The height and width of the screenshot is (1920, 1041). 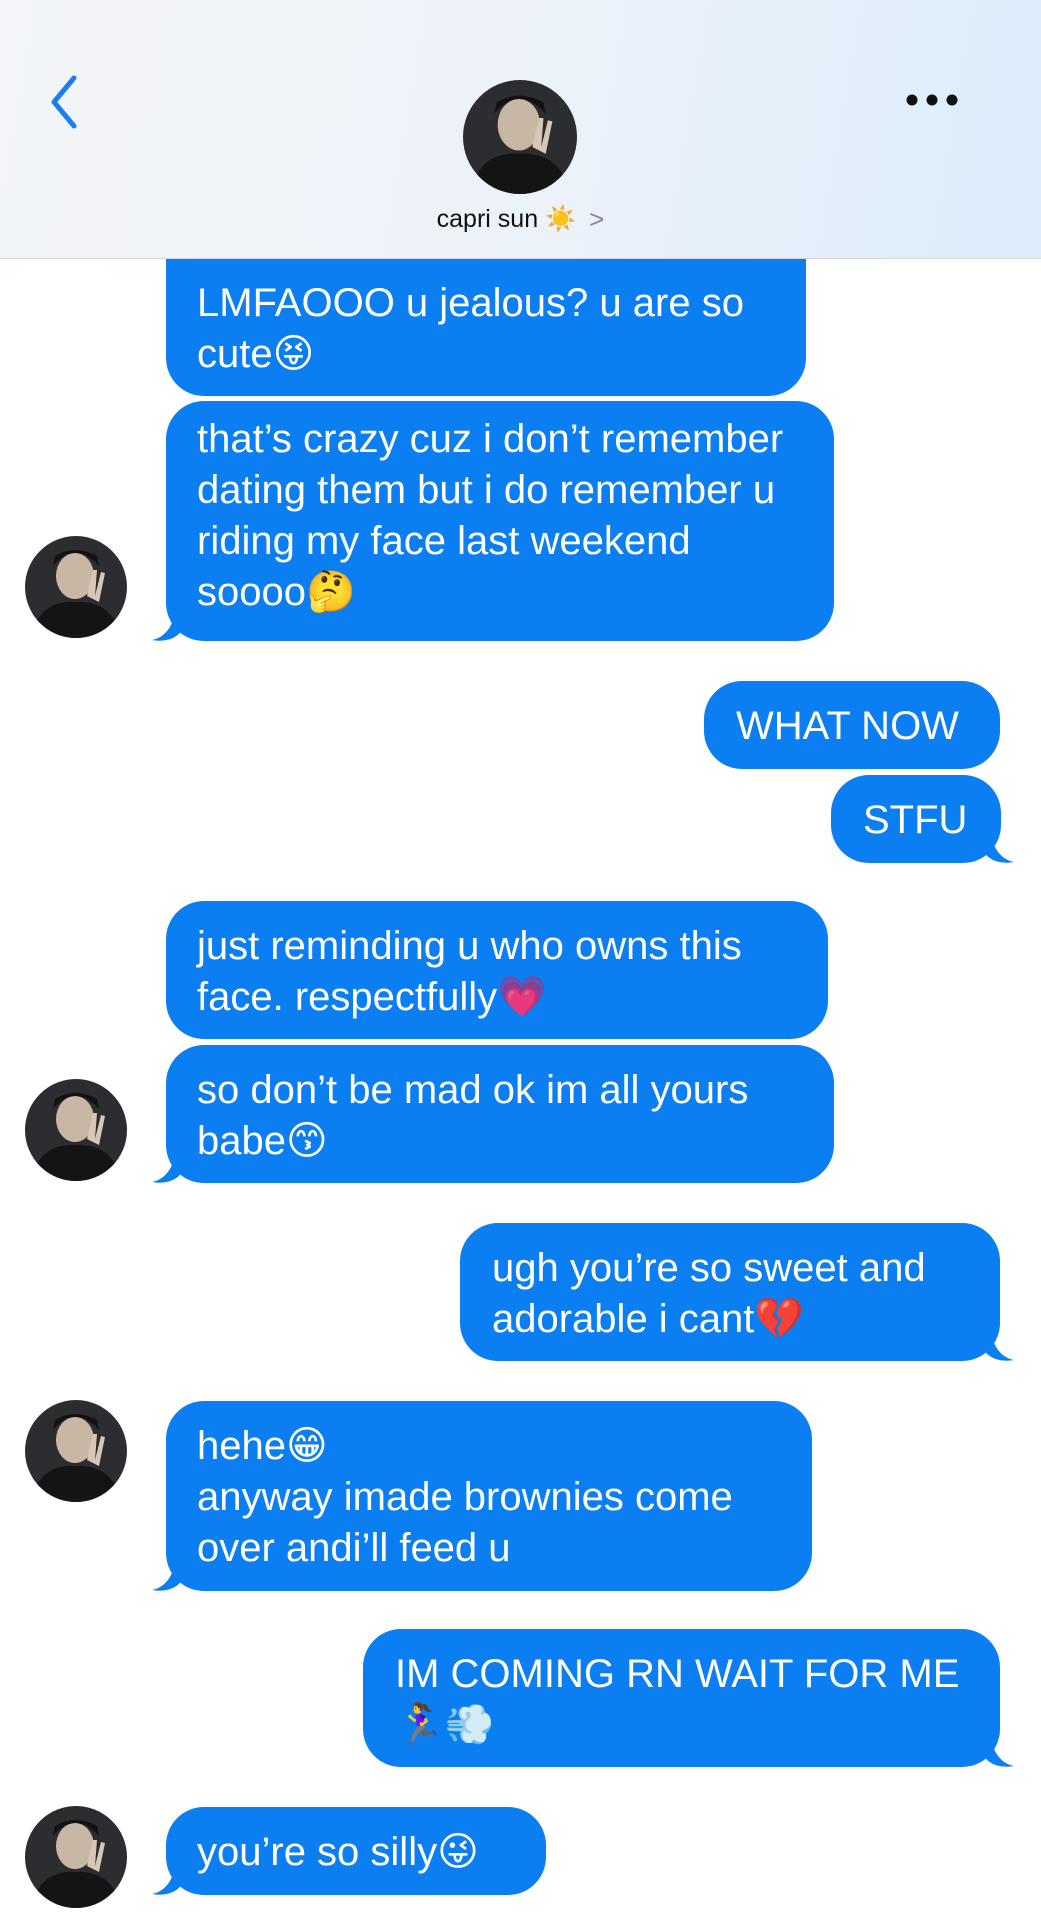 I want to click on contact-name: capri sun, so click(x=487, y=219).